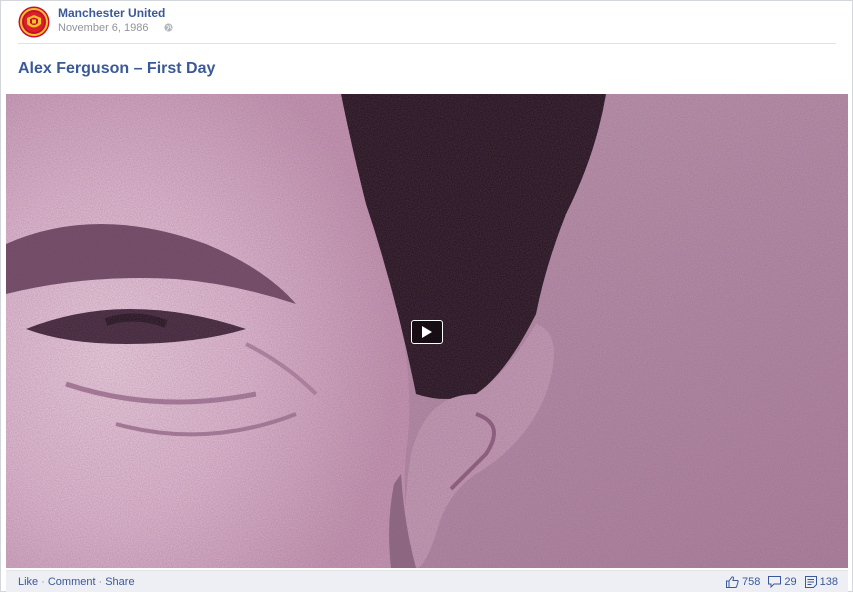  I want to click on thumbs-up-icon, so click(732, 582).